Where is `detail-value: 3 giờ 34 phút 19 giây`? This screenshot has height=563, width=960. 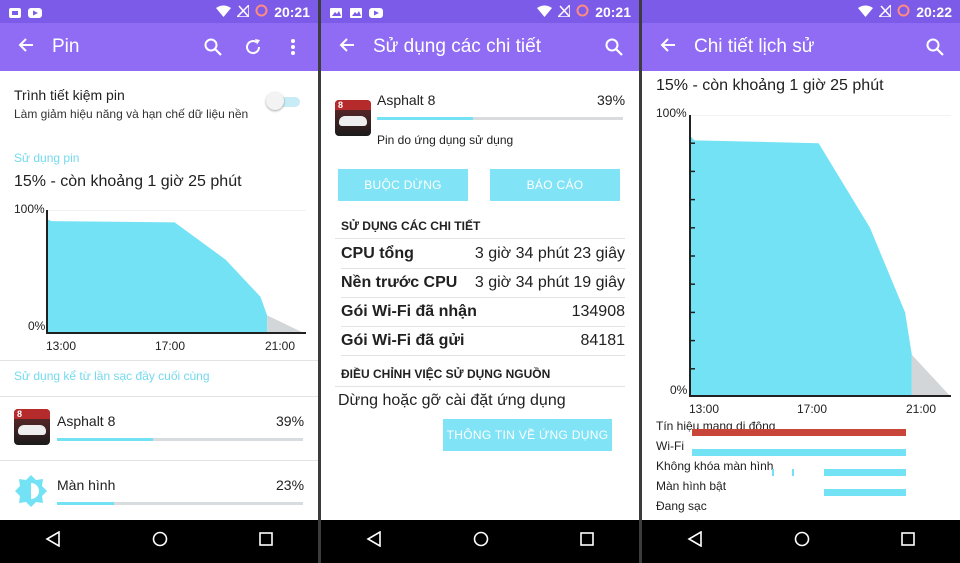 detail-value: 3 giờ 34 phút 19 giây is located at coordinates (549, 282).